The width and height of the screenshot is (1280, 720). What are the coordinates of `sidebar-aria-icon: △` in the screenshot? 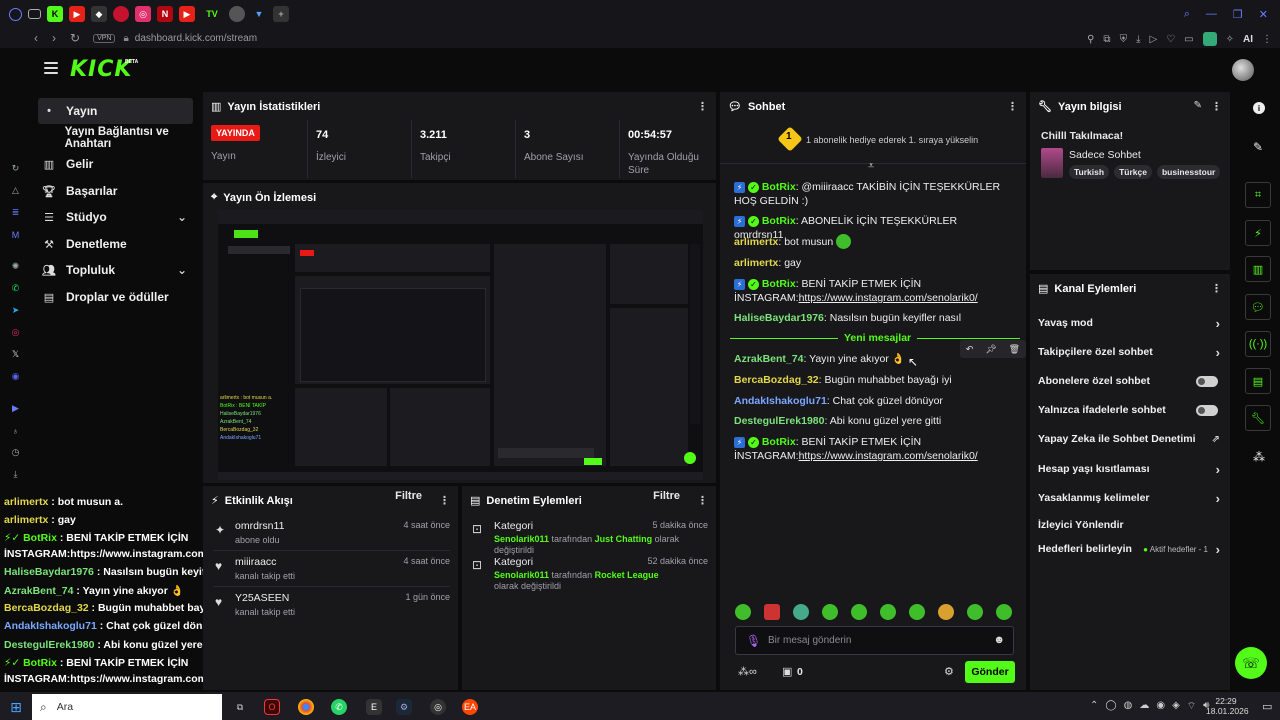 It's located at (15, 190).